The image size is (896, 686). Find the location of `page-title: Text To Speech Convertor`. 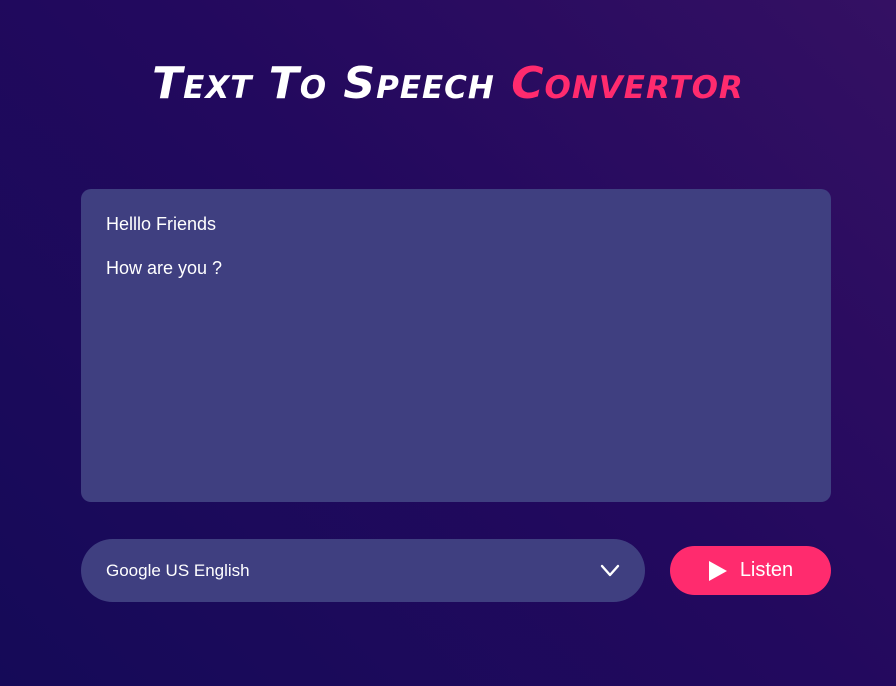

page-title: Text To Speech Convertor is located at coordinates (448, 84).